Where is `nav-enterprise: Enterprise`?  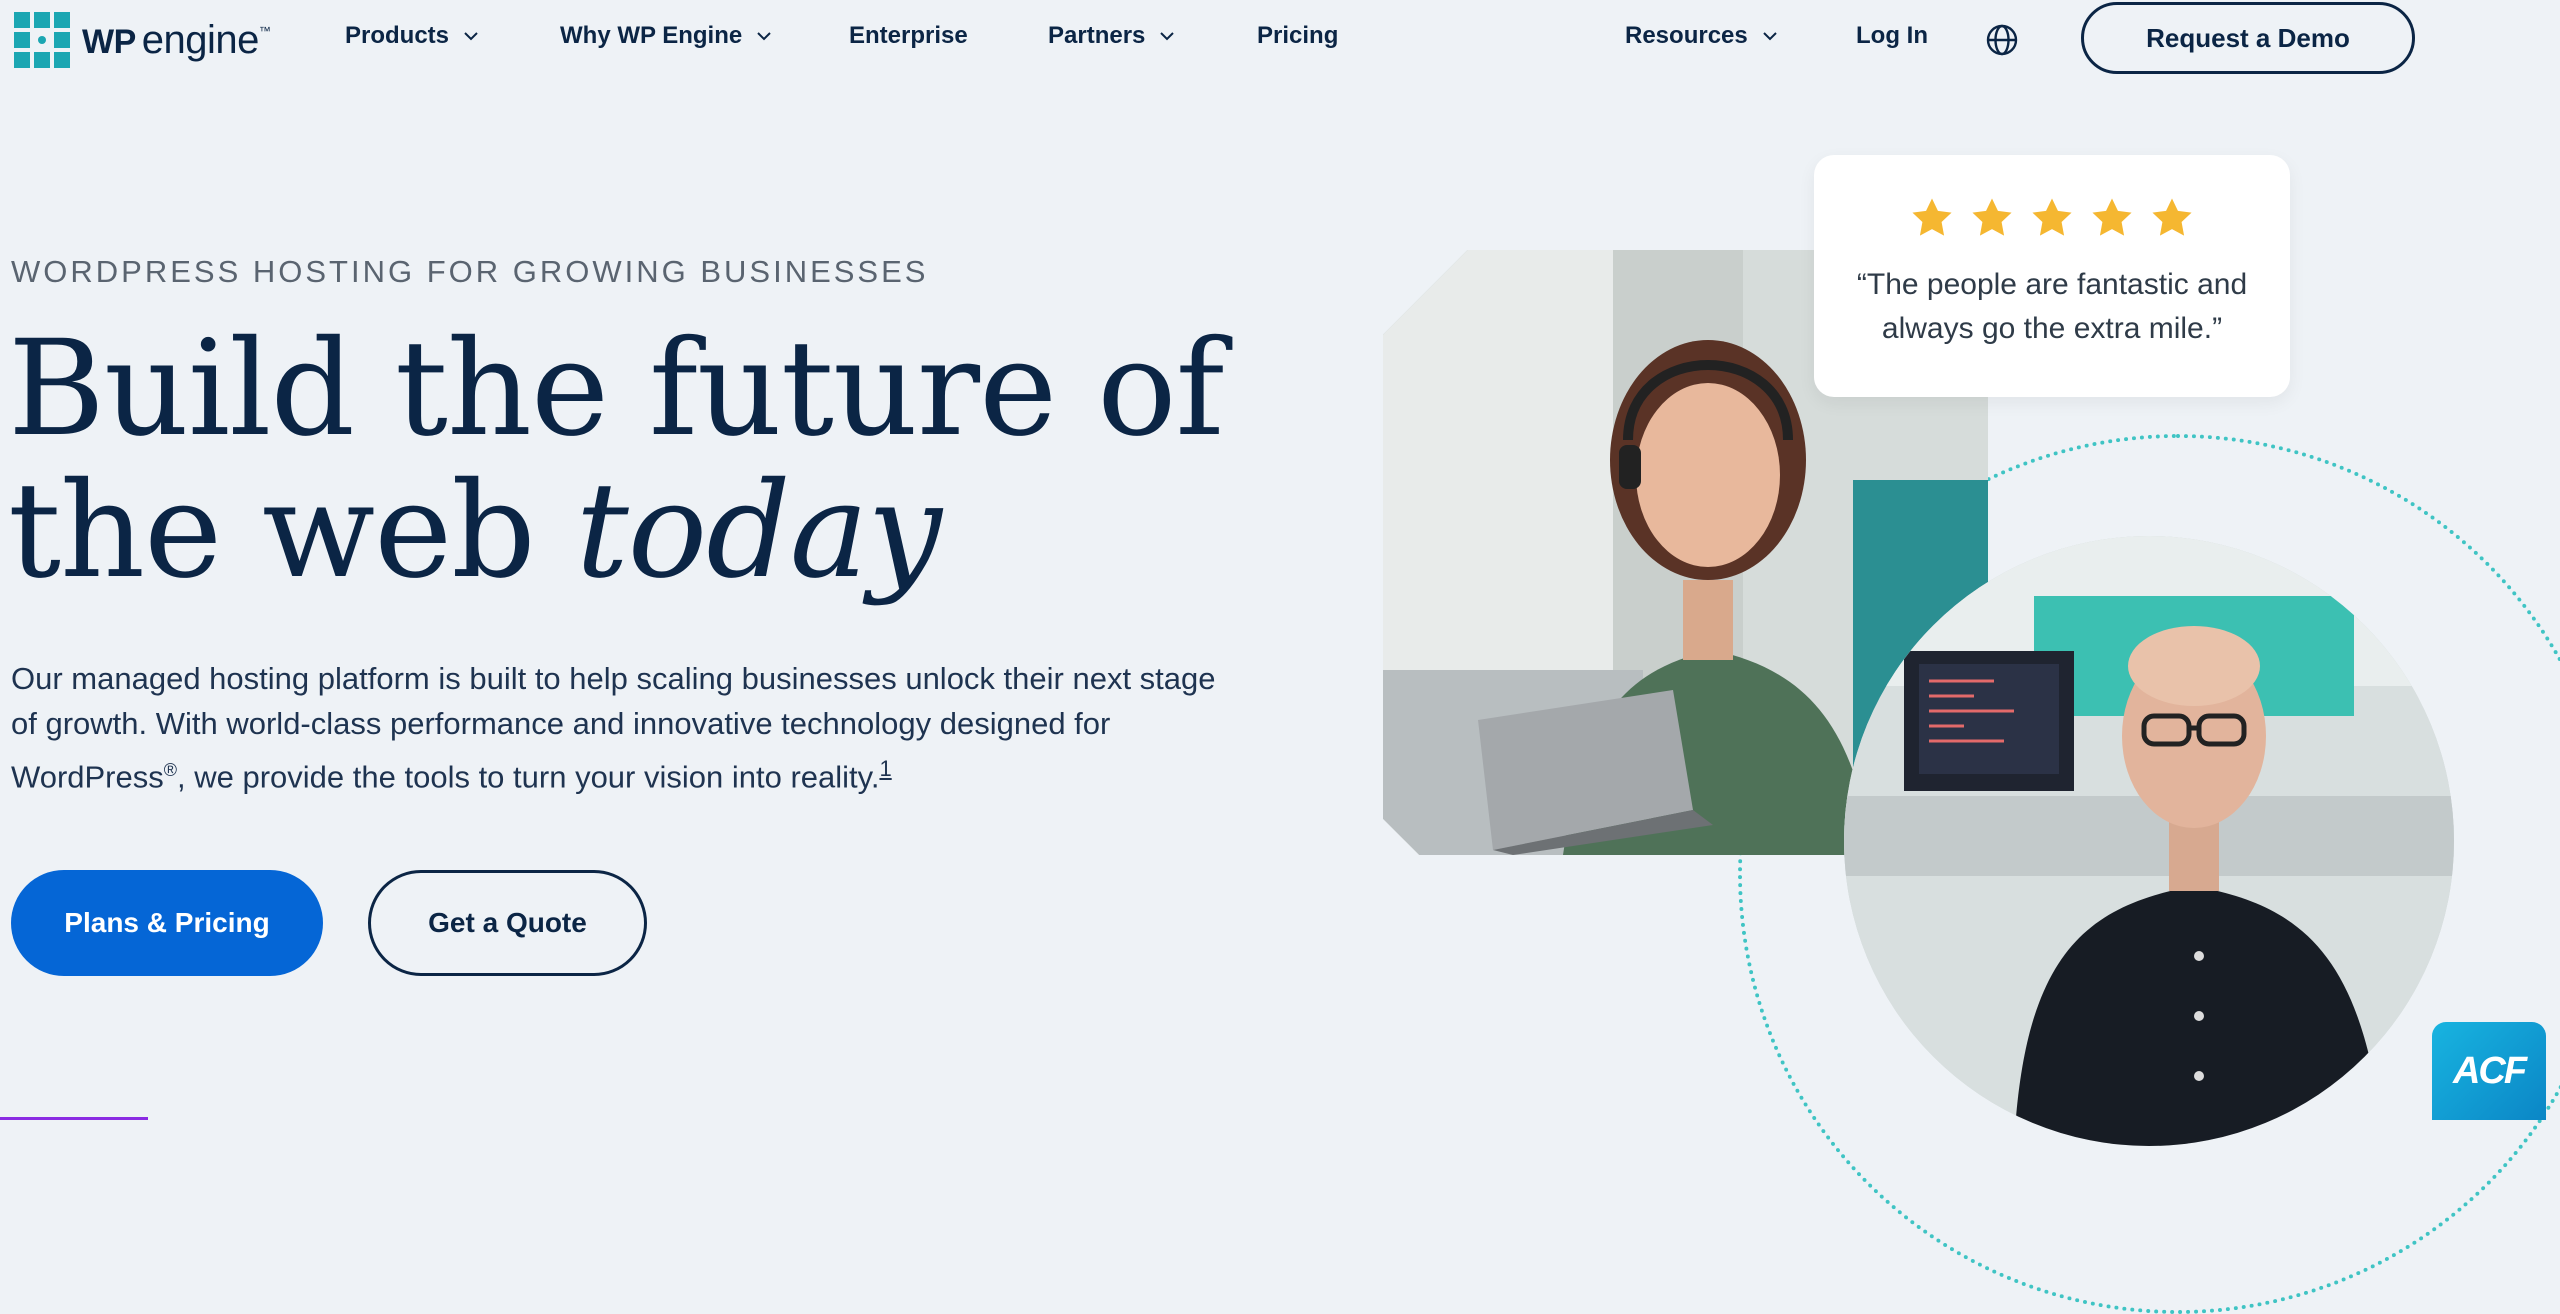 nav-enterprise: Enterprise is located at coordinates (908, 36).